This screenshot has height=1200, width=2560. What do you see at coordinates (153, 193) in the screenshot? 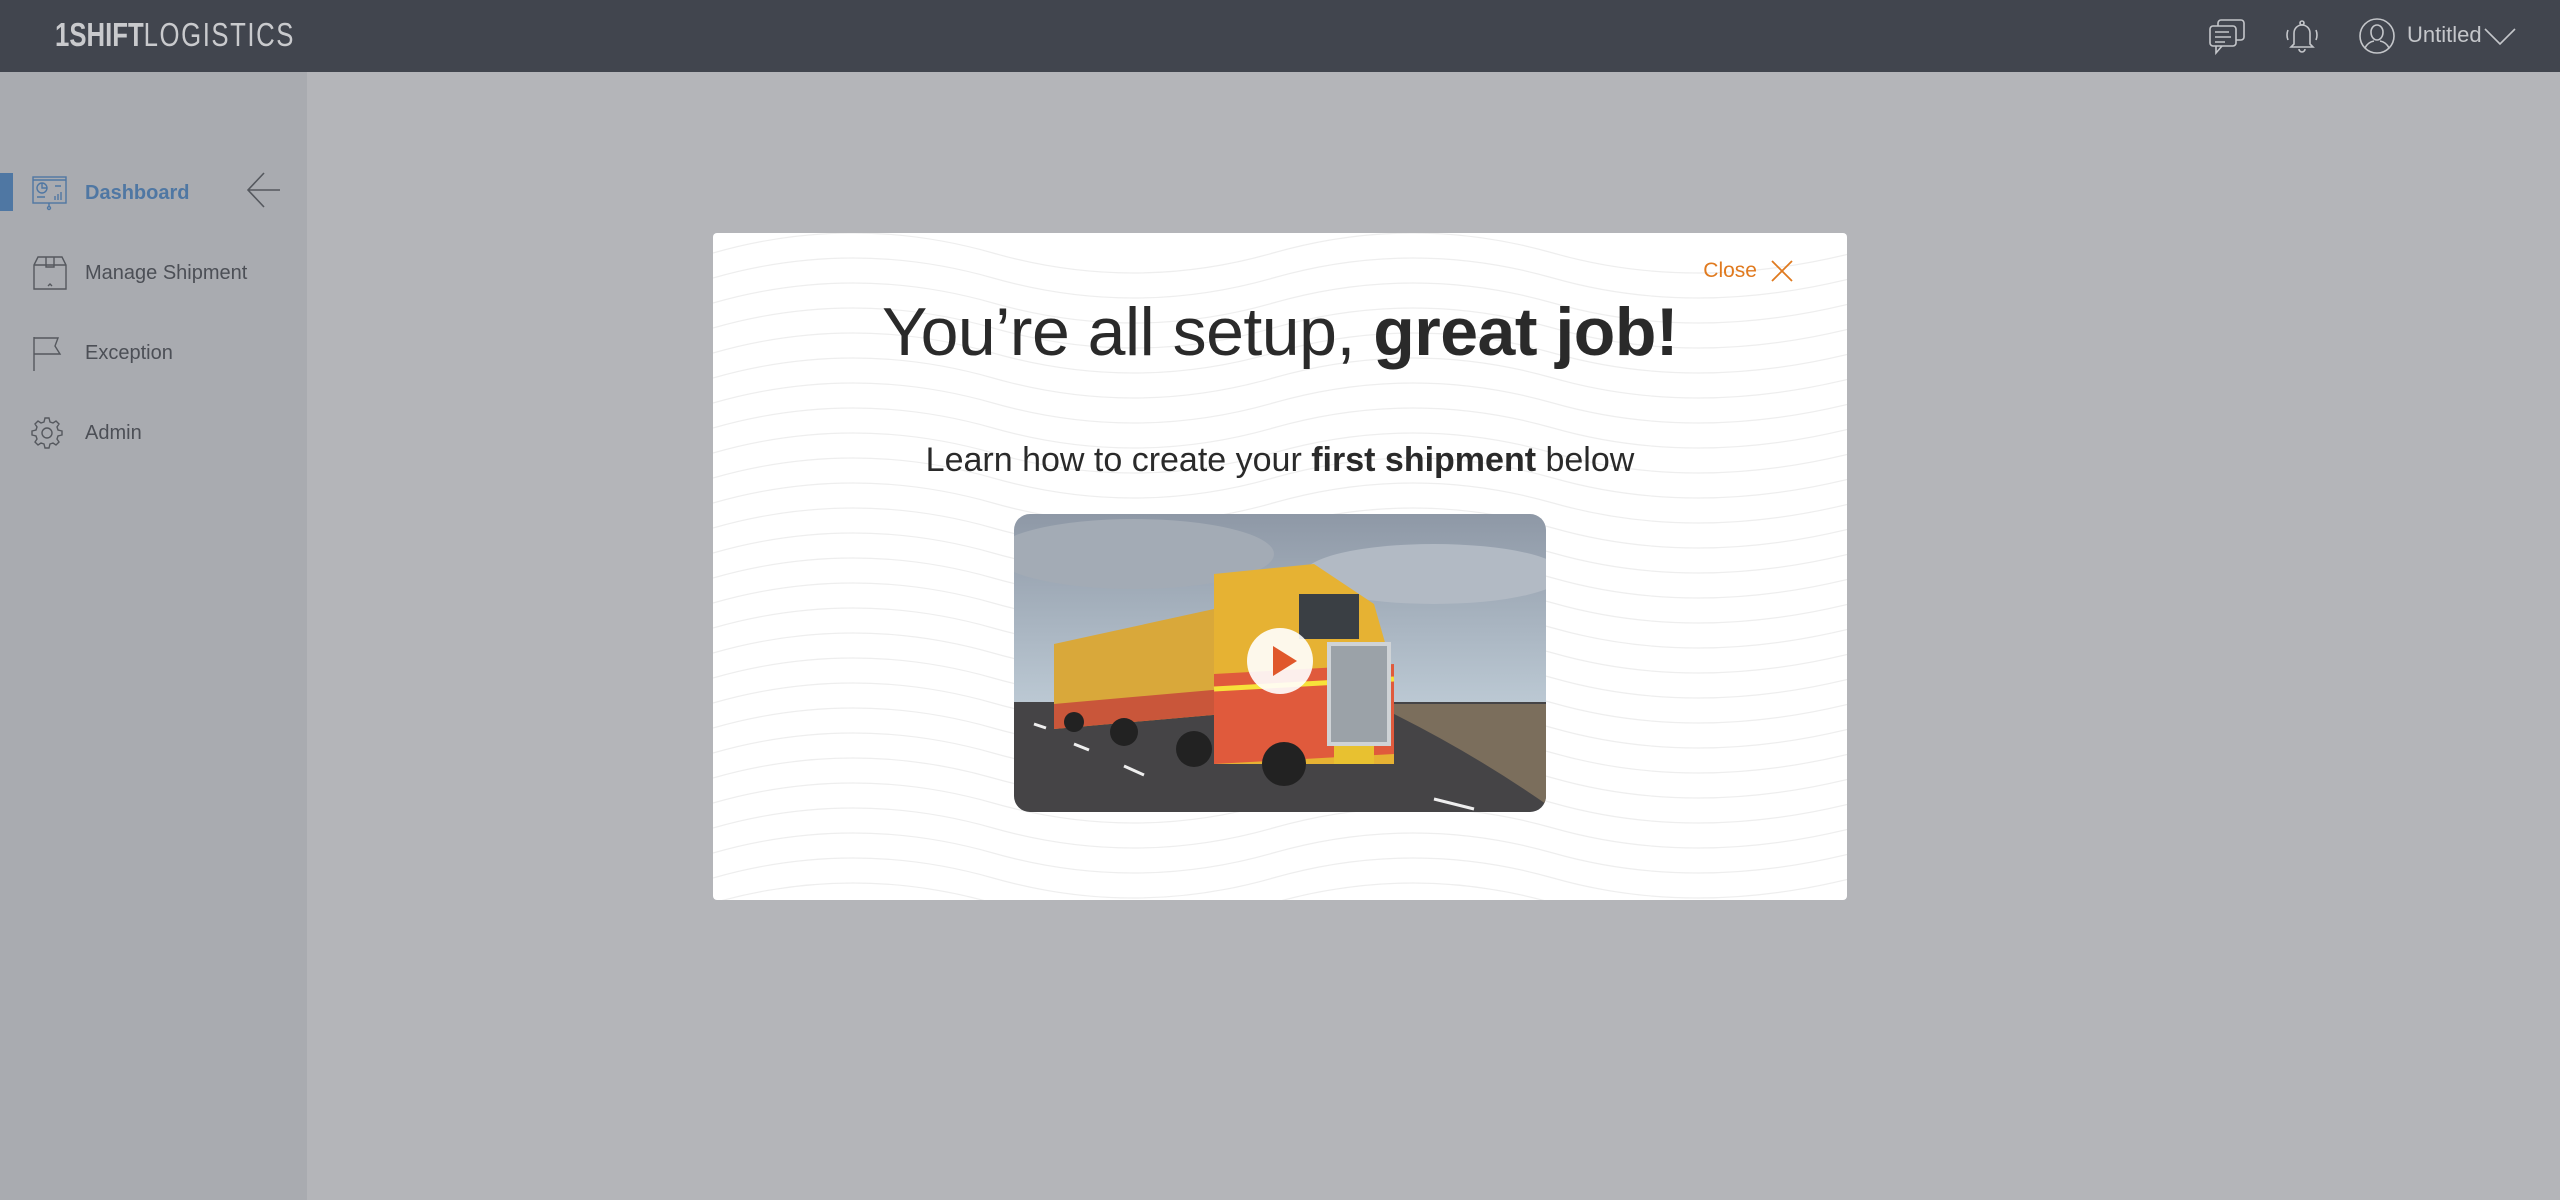
I see `sidebar-item-dashboard: Dashboard` at bounding box center [153, 193].